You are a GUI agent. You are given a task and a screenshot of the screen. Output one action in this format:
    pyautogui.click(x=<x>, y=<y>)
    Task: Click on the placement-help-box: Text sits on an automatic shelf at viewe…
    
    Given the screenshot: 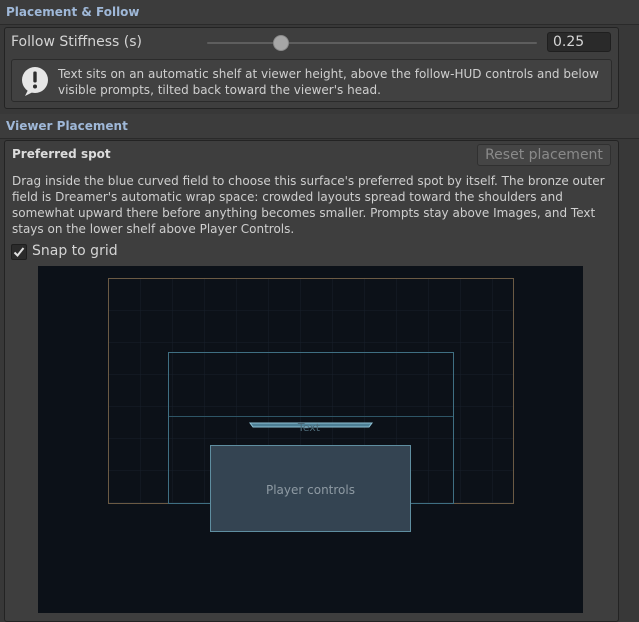 What is the action you would take?
    pyautogui.click(x=311, y=80)
    